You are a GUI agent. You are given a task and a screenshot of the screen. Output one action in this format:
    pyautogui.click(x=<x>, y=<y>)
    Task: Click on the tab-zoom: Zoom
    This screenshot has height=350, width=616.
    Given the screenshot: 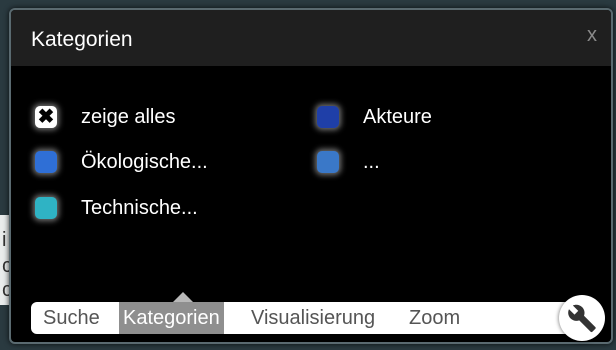 What is the action you would take?
    pyautogui.click(x=434, y=318)
    